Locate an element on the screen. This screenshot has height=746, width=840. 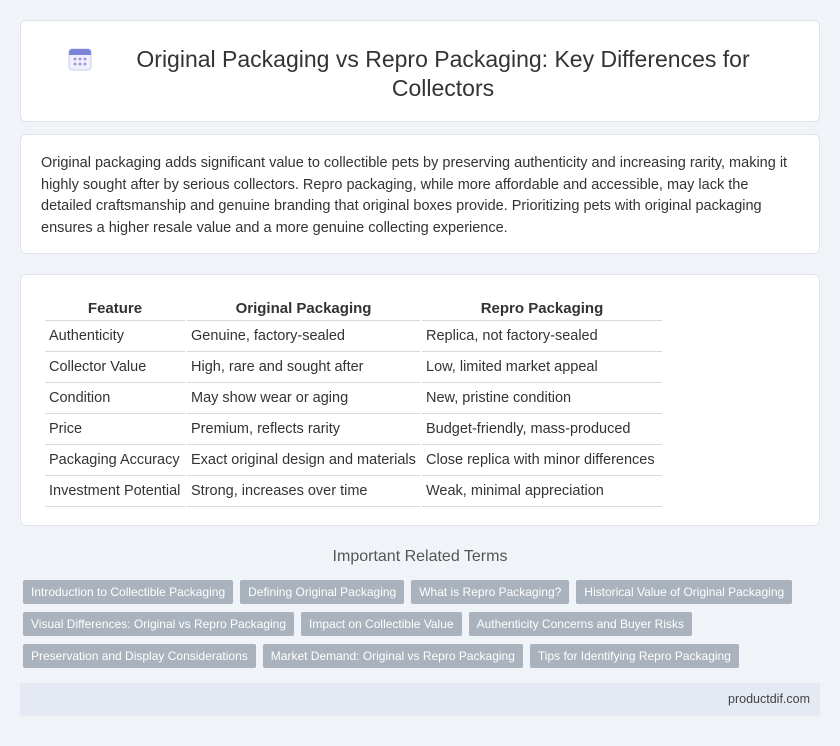
repro-cell: New, pristine condition is located at coordinates (542, 398).